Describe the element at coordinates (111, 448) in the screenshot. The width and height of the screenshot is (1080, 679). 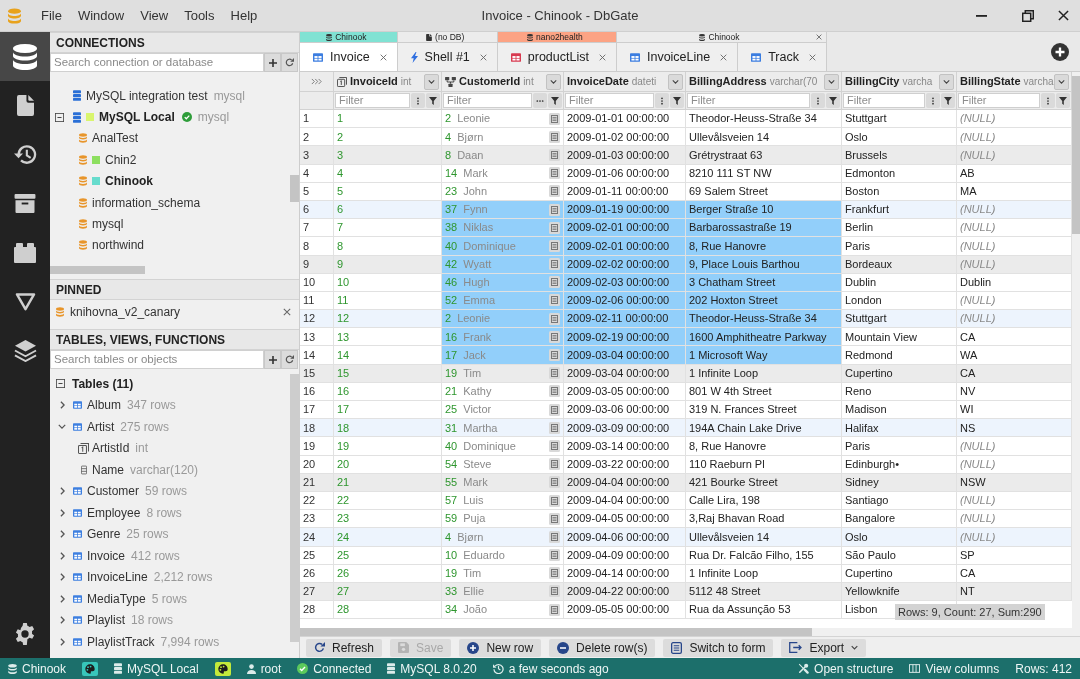
I see `tree-item-label: ArtistId` at that location.